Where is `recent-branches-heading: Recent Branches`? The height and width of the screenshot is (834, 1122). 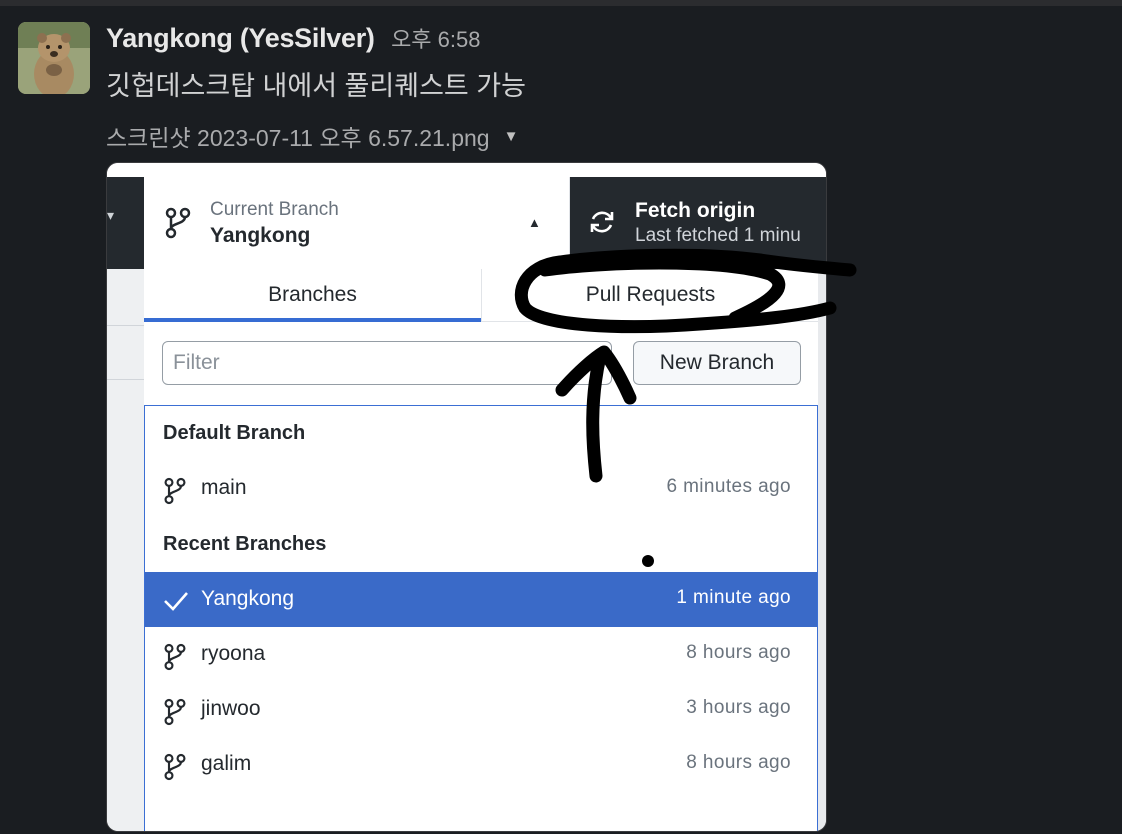
recent-branches-heading: Recent Branches is located at coordinates (245, 544).